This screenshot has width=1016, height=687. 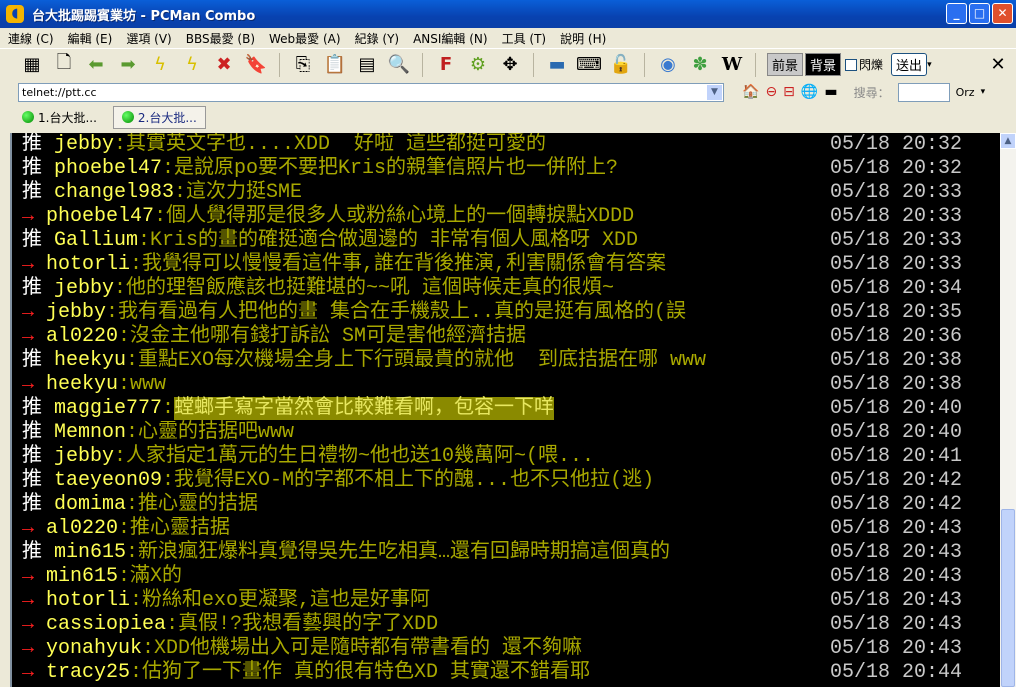 What do you see at coordinates (1002, 13) in the screenshot?
I see `close-button: ✕` at bounding box center [1002, 13].